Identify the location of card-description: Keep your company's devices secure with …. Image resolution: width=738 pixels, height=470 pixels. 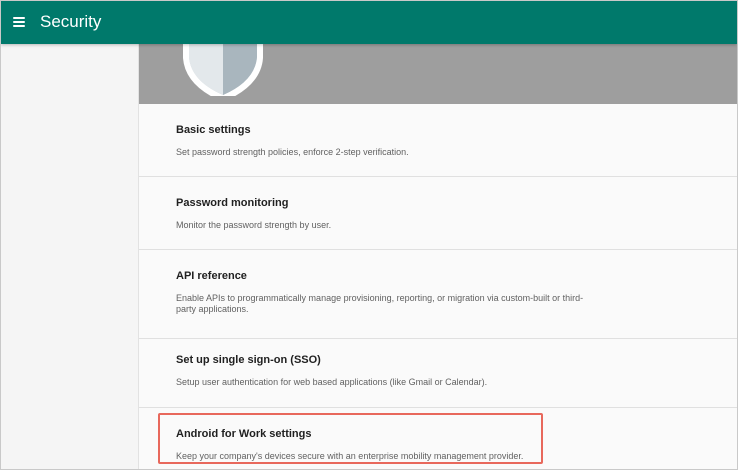
(350, 456).